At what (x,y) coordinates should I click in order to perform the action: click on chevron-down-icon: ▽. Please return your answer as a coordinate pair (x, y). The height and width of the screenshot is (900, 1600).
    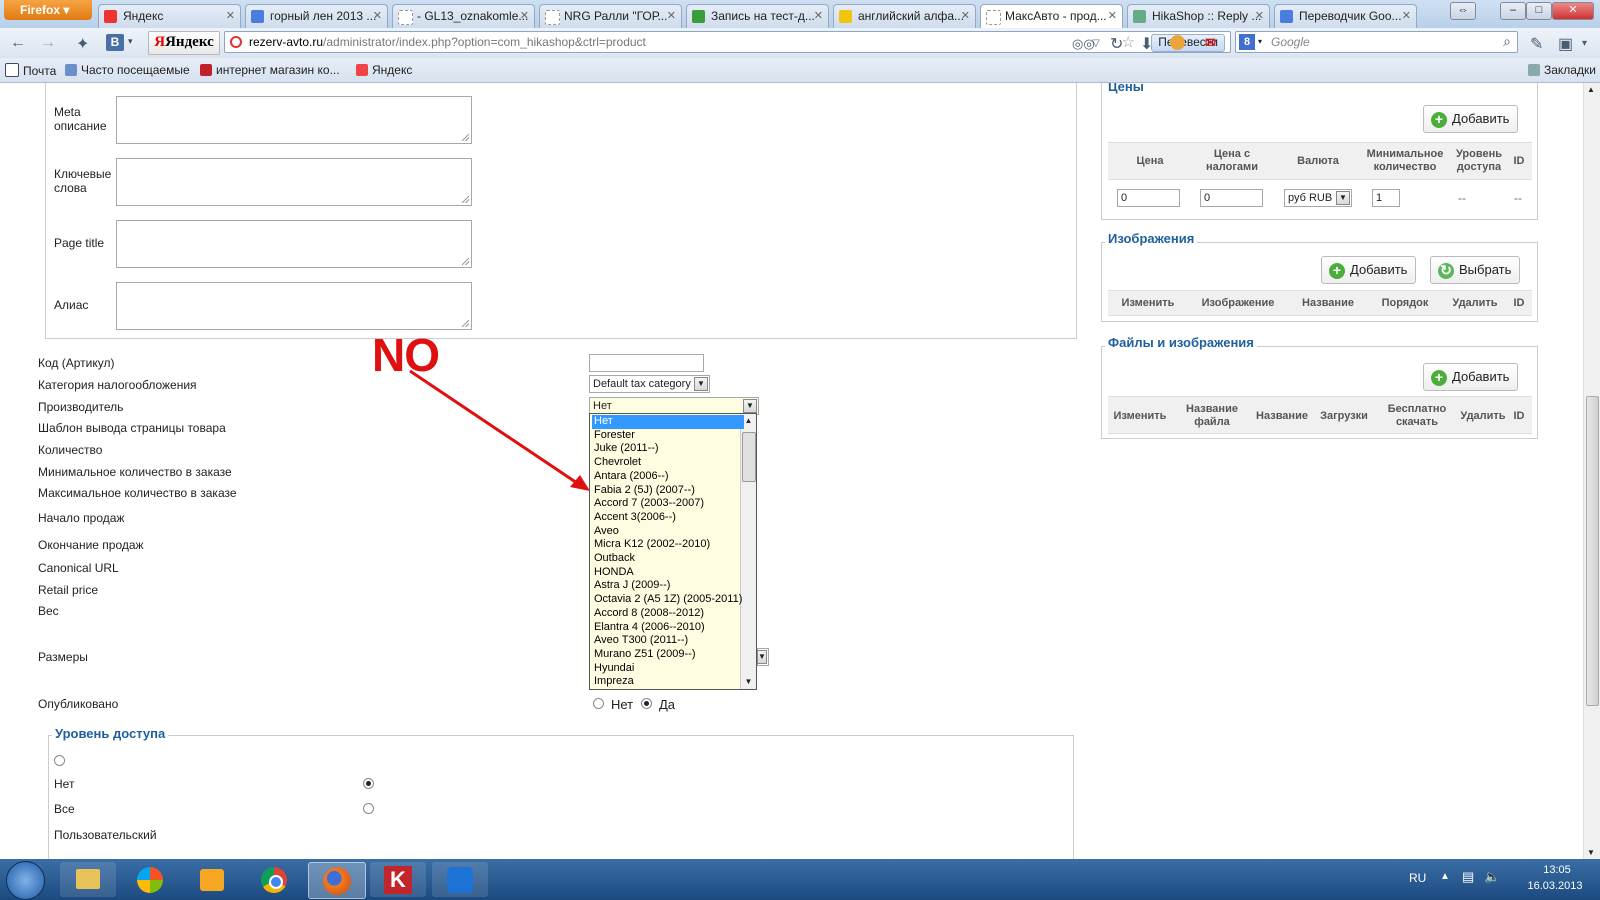
    Looking at the image, I should click on (1096, 43).